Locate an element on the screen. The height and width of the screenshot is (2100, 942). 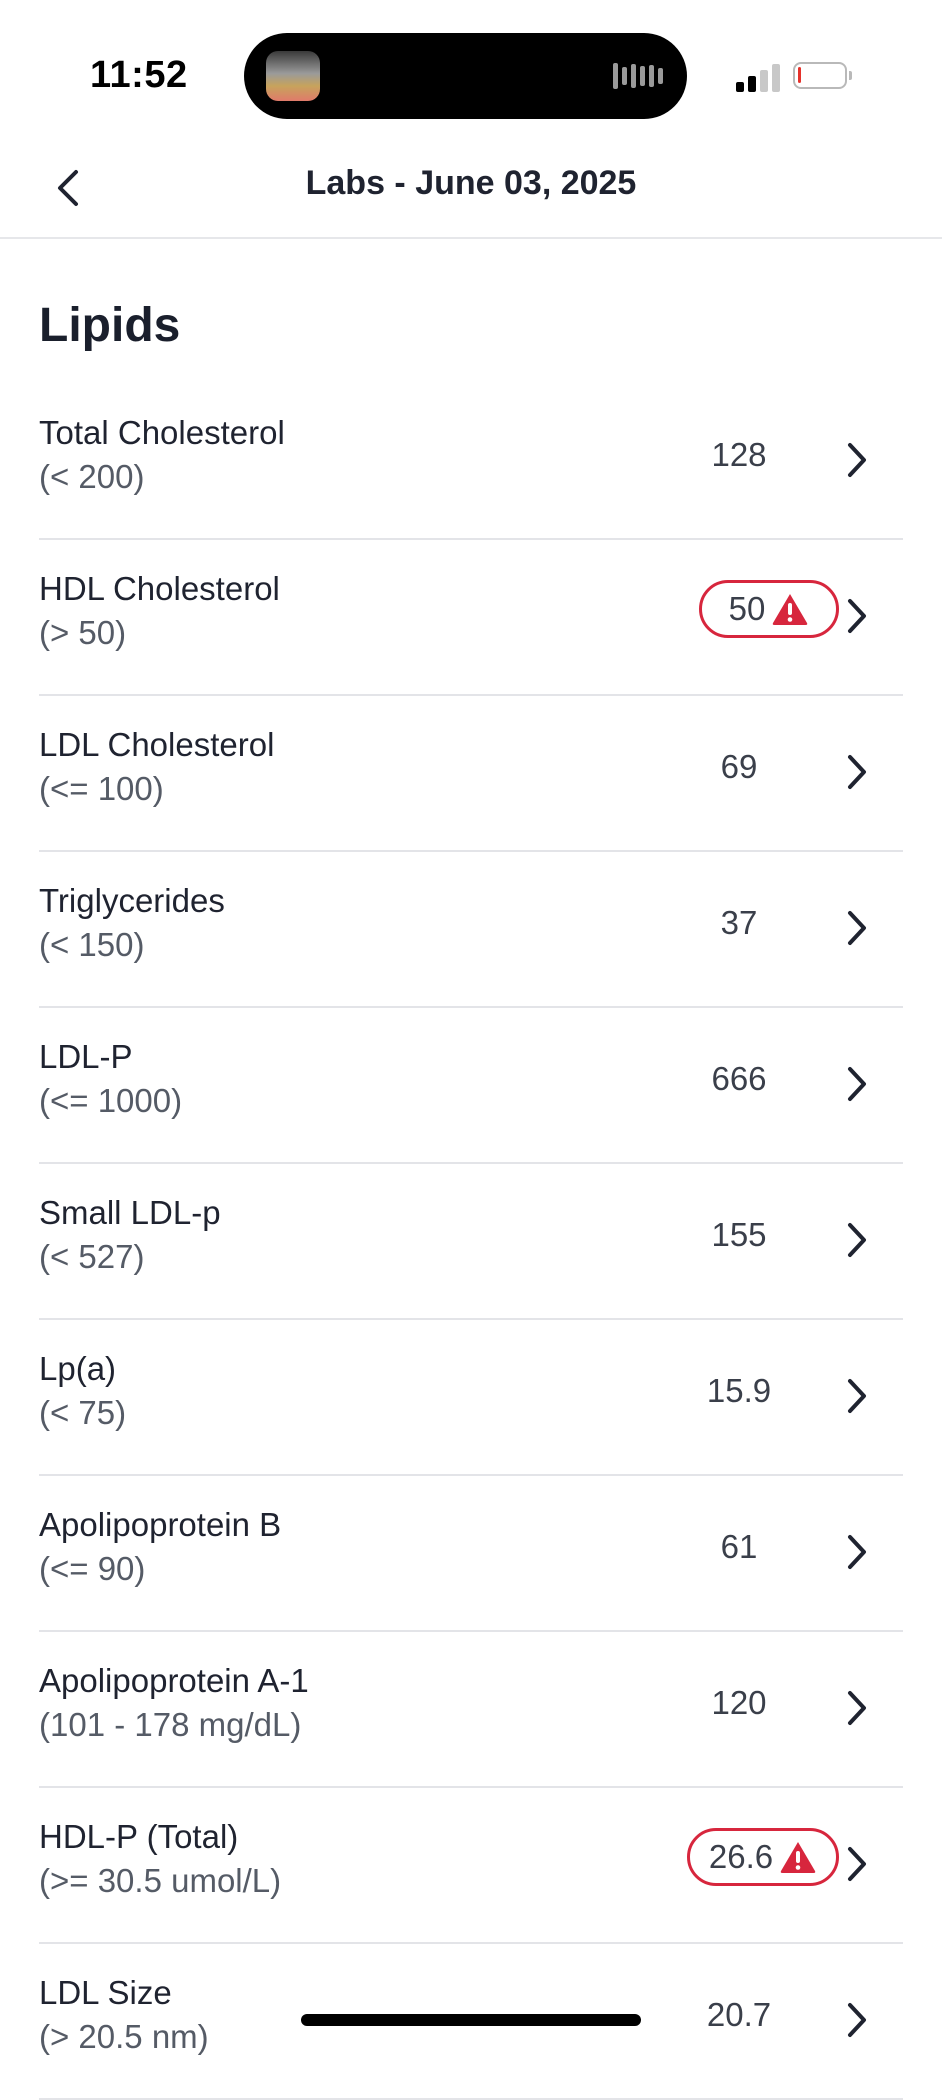
lab-result-row: Small LDL-p (< 527) 155 is located at coordinates (471, 1242).